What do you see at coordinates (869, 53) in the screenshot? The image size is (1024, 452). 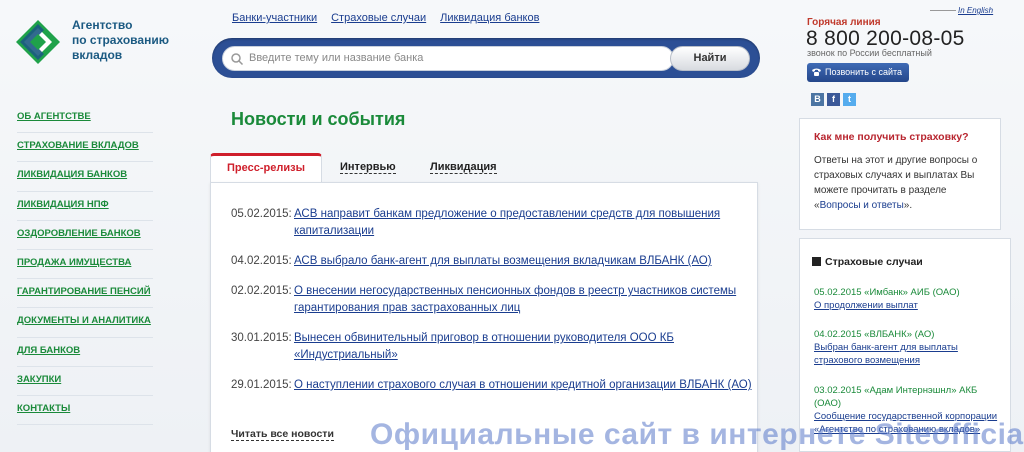 I see `hotline-note: звонок по России бесплатный` at bounding box center [869, 53].